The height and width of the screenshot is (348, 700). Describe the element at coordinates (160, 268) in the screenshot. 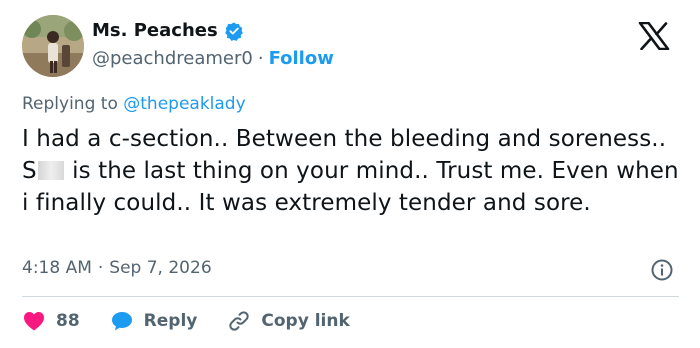

I see `tweet-date: Sep 7, 2026` at that location.